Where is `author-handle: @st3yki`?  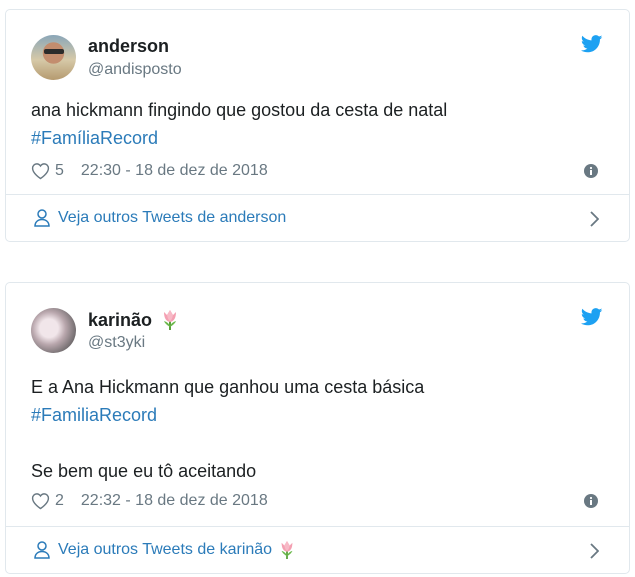 author-handle: @st3yki is located at coordinates (116, 343).